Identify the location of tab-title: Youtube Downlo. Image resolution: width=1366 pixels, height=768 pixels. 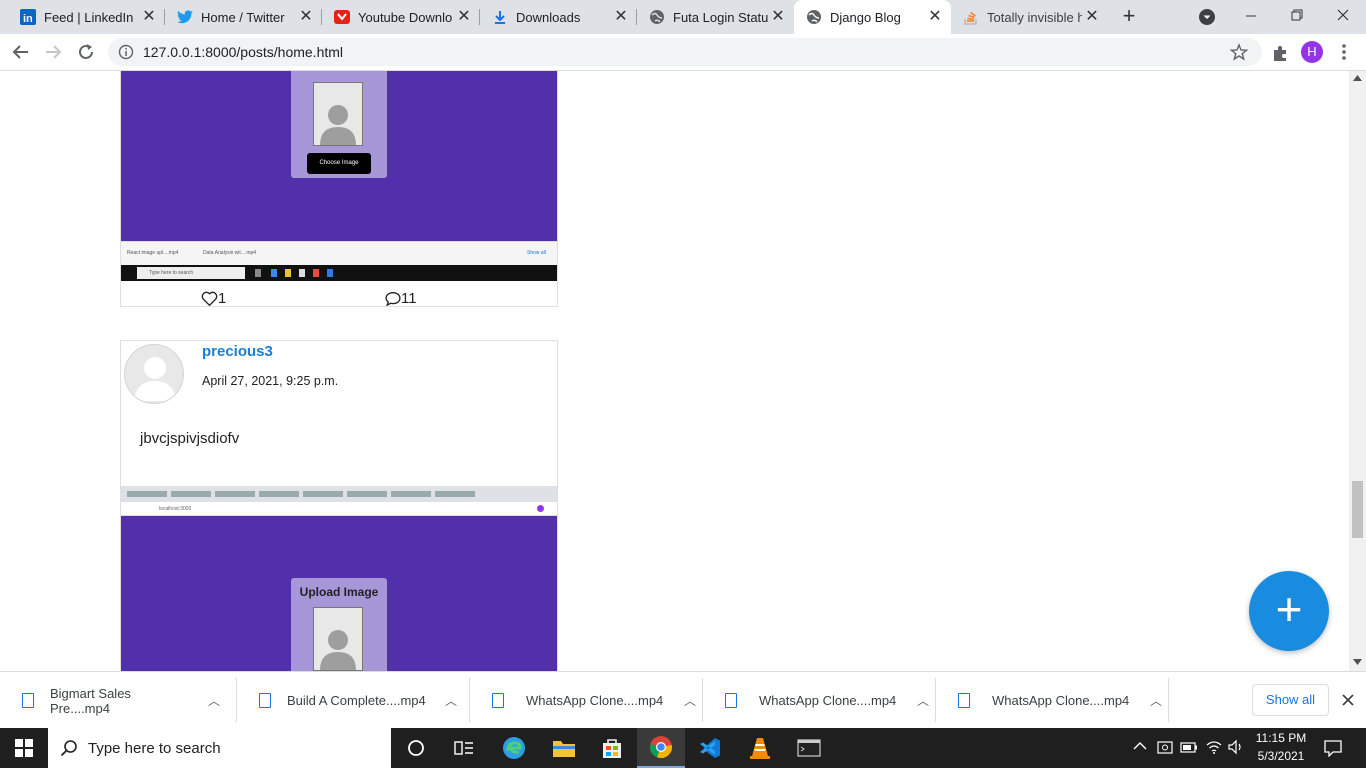
(405, 17).